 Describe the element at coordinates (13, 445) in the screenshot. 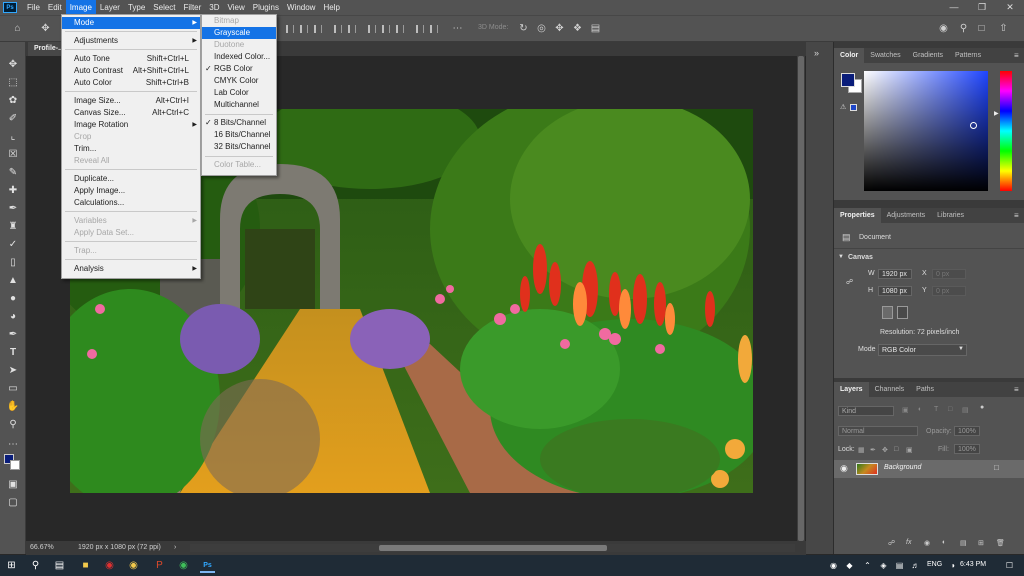

I see `edit-toolbar-icon: ⋯` at that location.